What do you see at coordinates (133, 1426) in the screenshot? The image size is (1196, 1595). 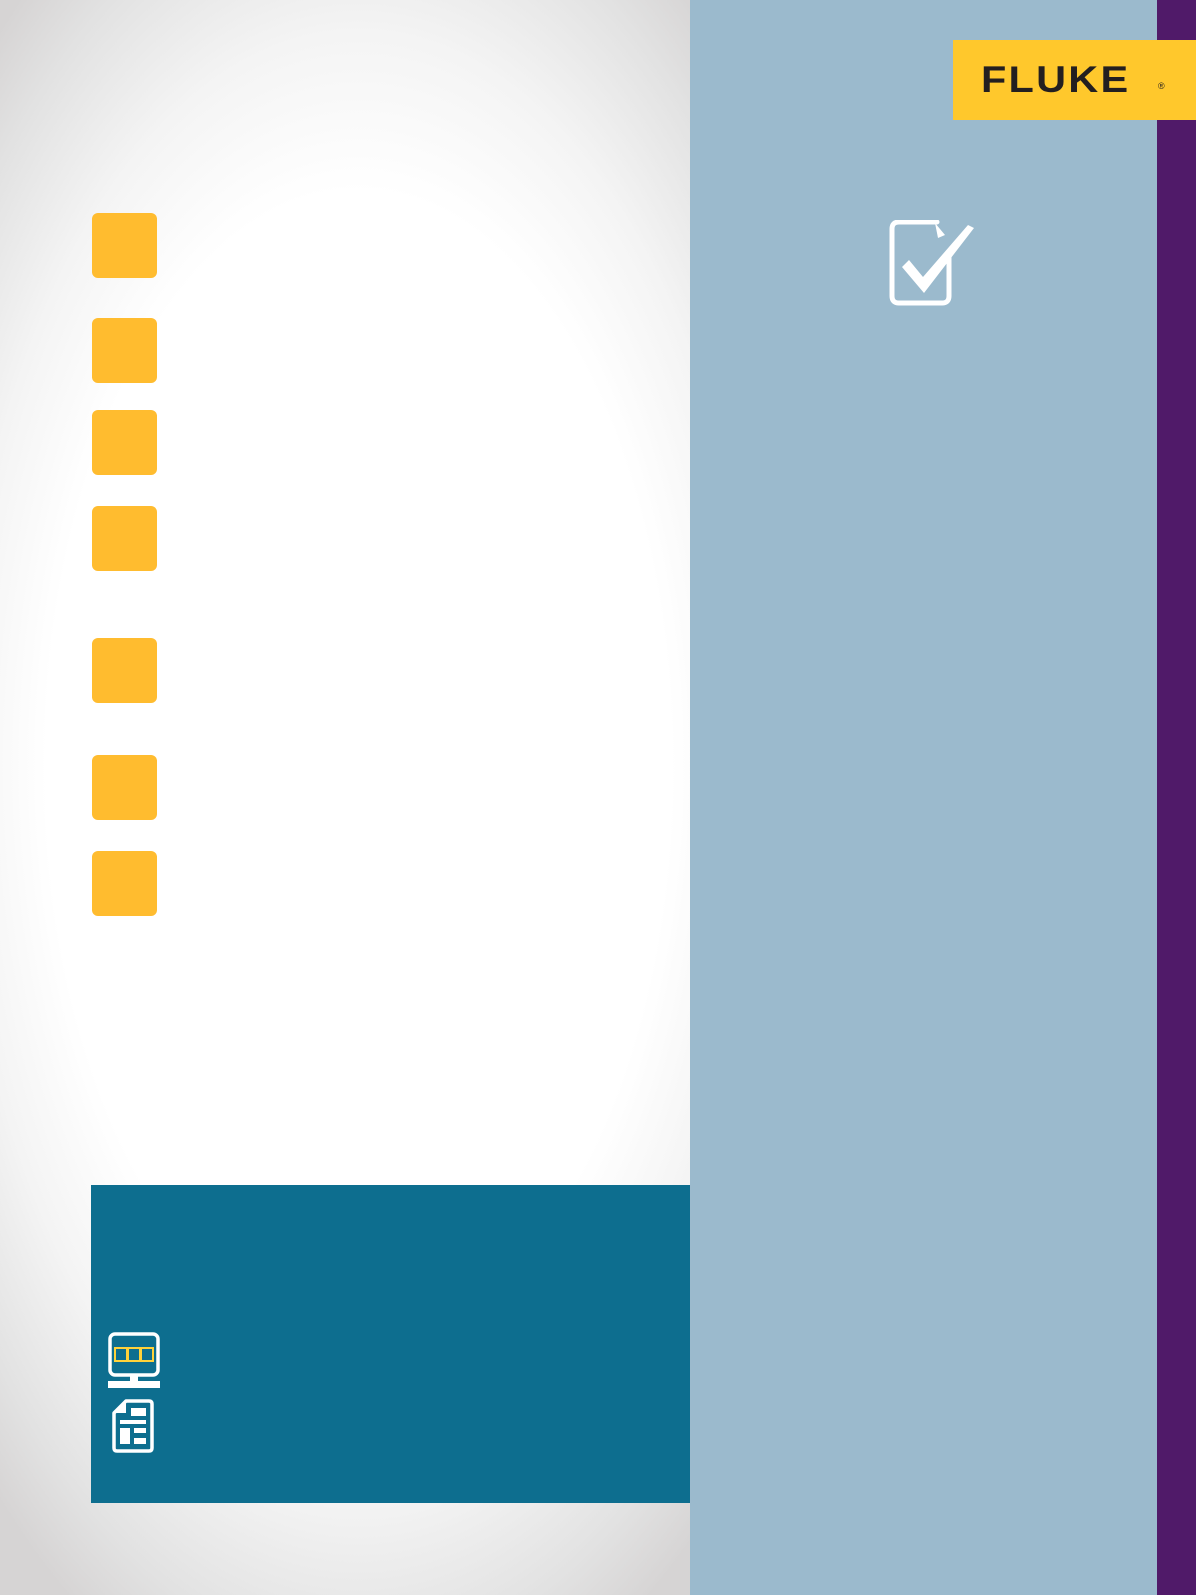 I see `document-layout-icon` at bounding box center [133, 1426].